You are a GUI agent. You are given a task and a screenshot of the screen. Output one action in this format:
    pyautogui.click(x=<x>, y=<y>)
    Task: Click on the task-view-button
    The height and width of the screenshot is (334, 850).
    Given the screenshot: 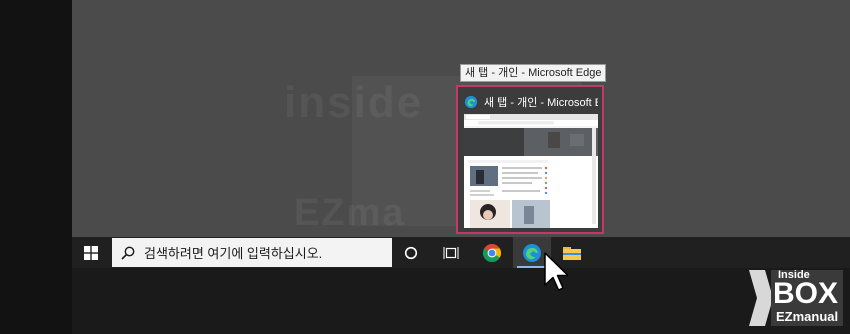 What is the action you would take?
    pyautogui.click(x=451, y=252)
    